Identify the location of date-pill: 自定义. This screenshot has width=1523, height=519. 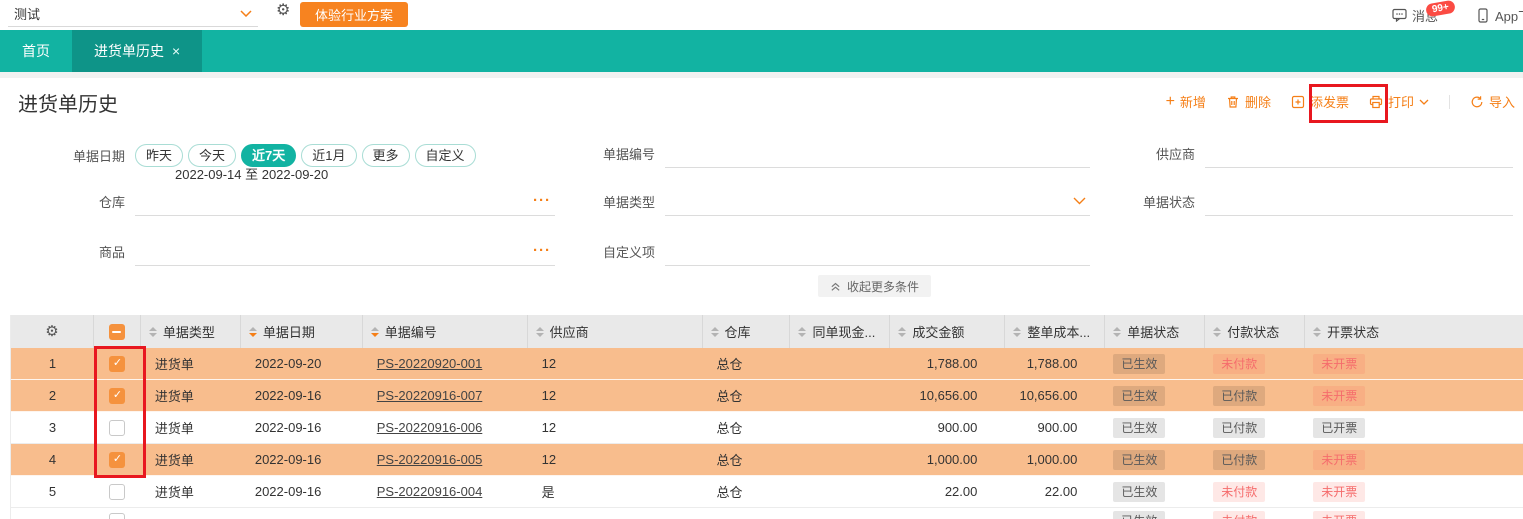
(445, 155).